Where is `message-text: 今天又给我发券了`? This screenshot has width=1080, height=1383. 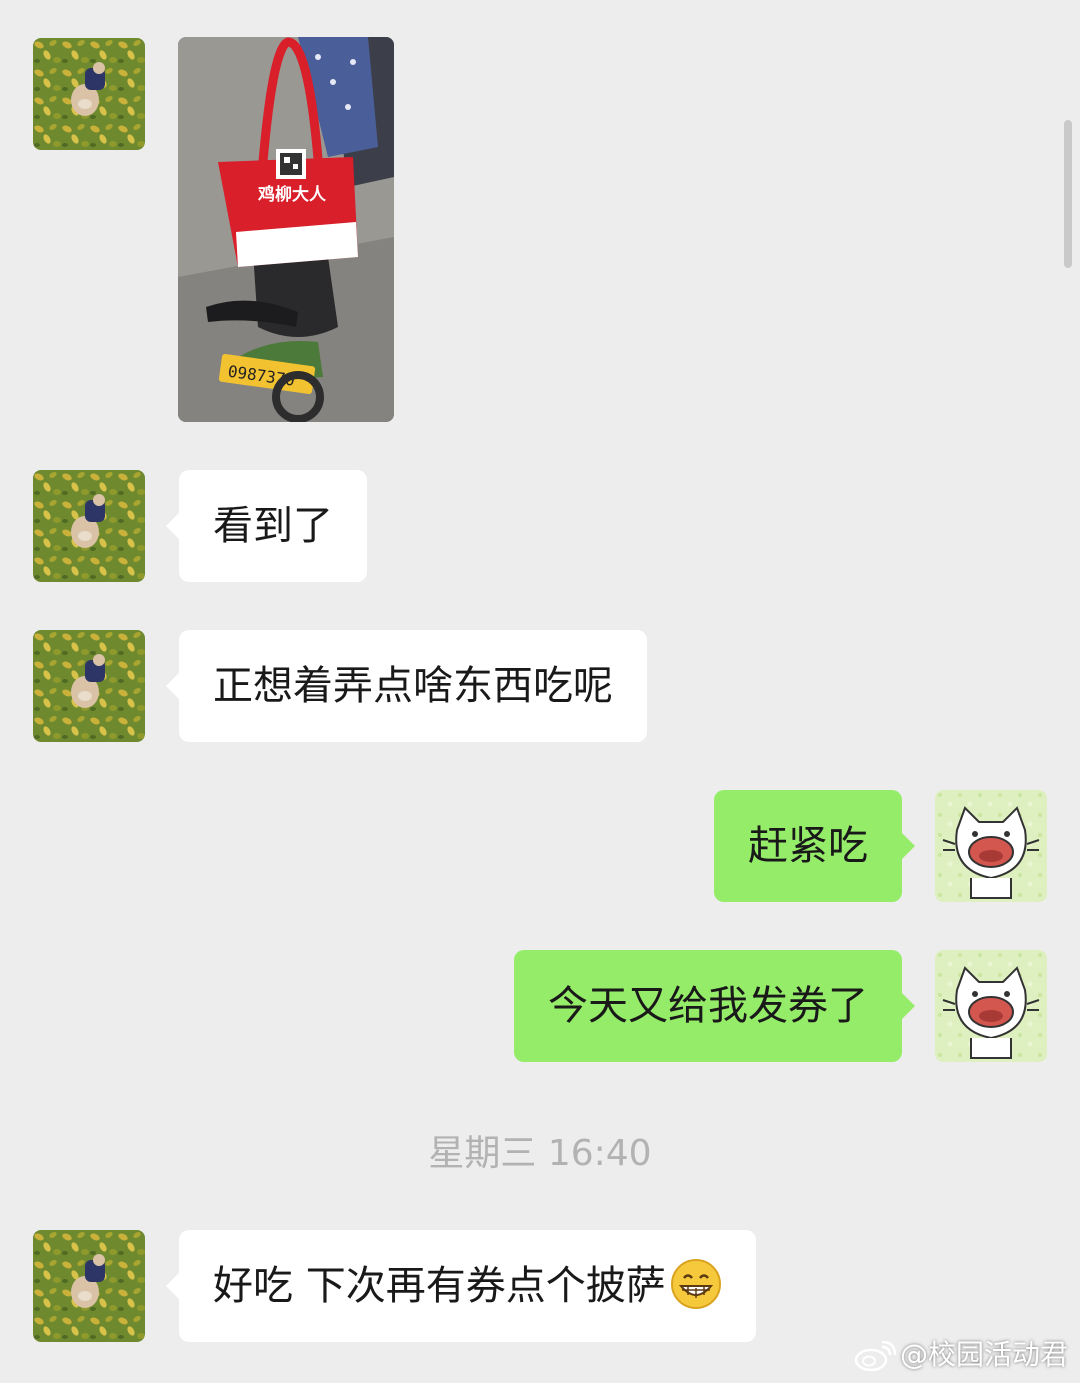
message-text: 今天又给我发券了 is located at coordinates (708, 1006).